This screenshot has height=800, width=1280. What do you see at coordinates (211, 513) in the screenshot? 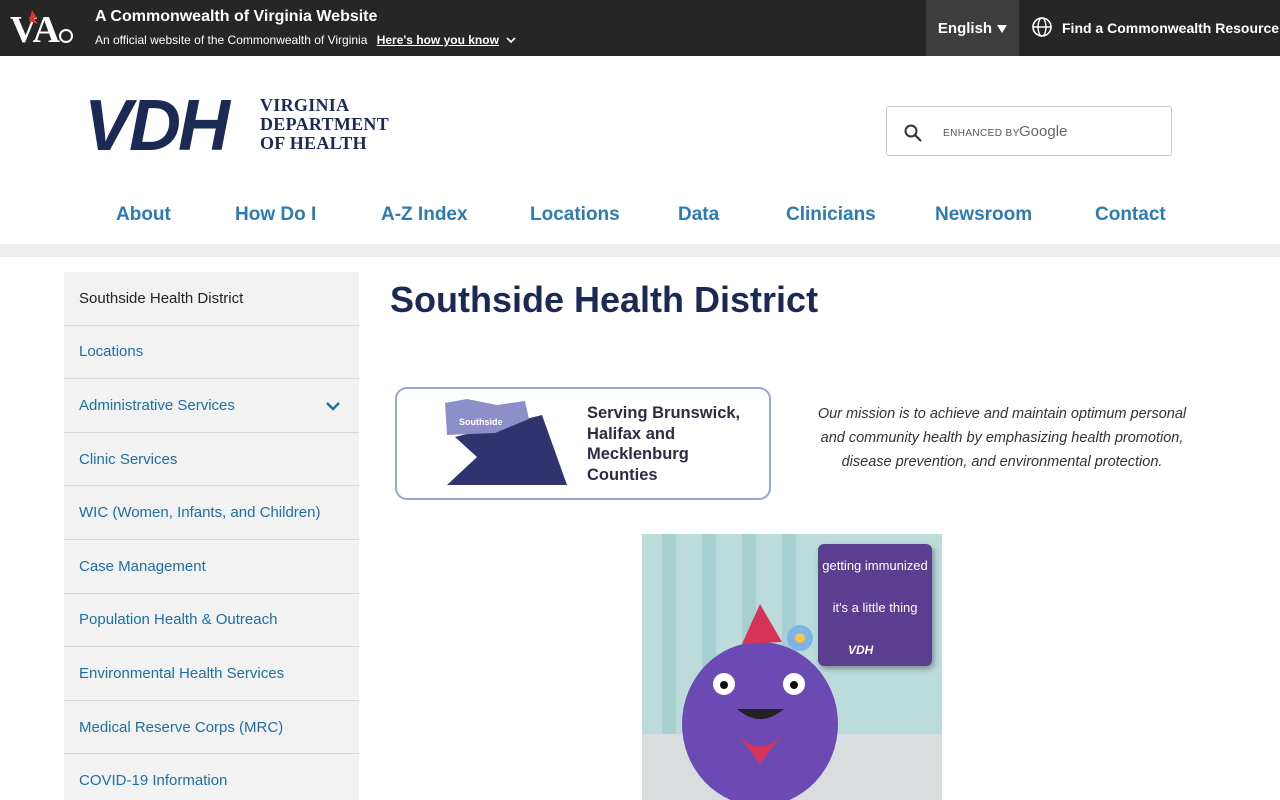
I see `sidebar-item-wic: WIC (Women, Infants, and Children)` at bounding box center [211, 513].